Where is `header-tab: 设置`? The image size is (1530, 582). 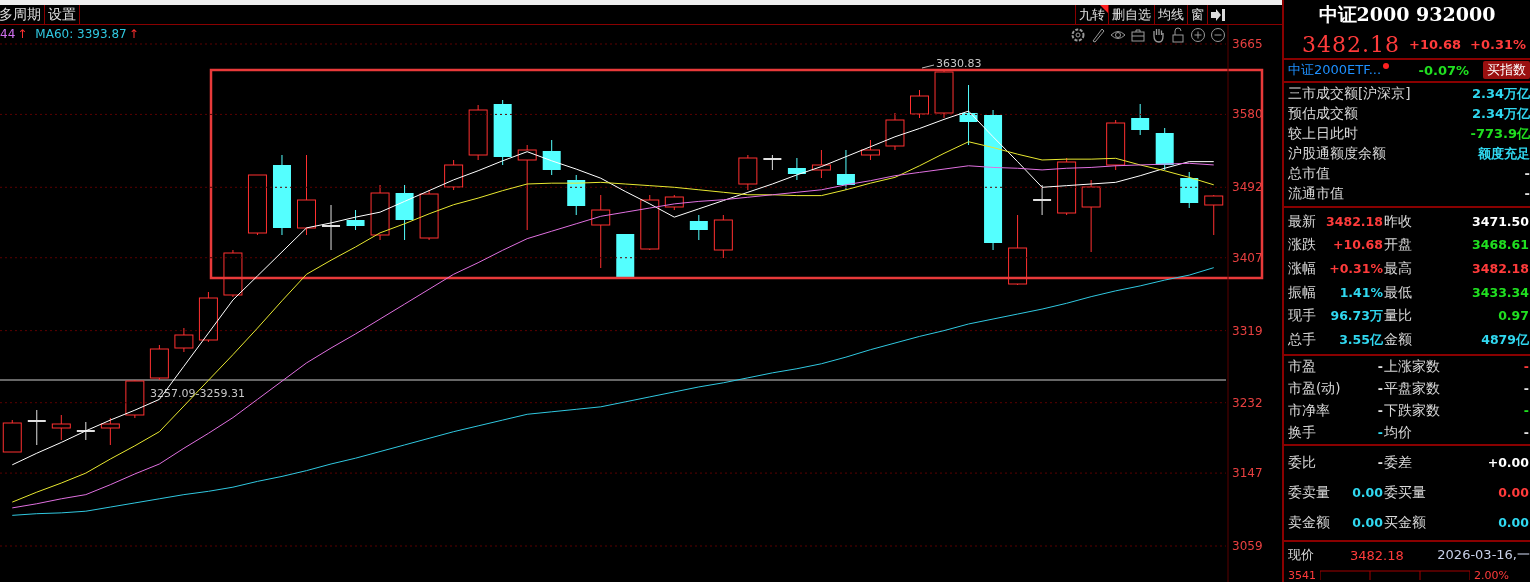
header-tab: 设置 is located at coordinates (62, 14).